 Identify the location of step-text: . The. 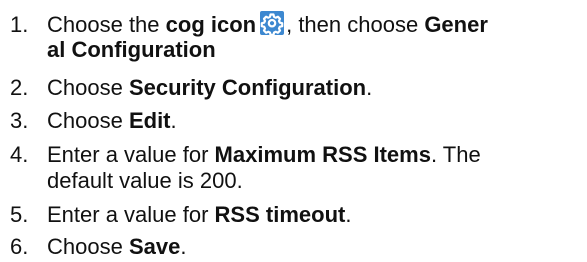
(455, 154).